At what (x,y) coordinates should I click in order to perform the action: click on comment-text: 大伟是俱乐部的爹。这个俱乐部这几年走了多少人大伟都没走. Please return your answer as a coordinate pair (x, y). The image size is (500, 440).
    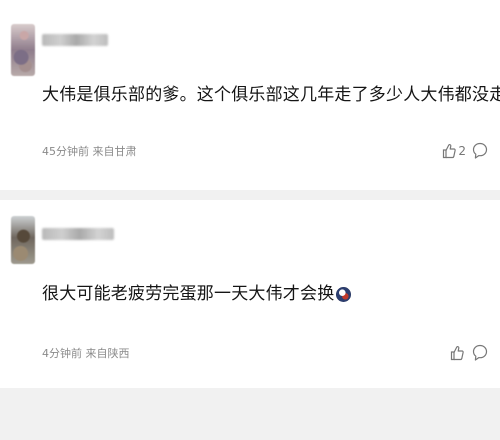
    Looking at the image, I should click on (271, 95).